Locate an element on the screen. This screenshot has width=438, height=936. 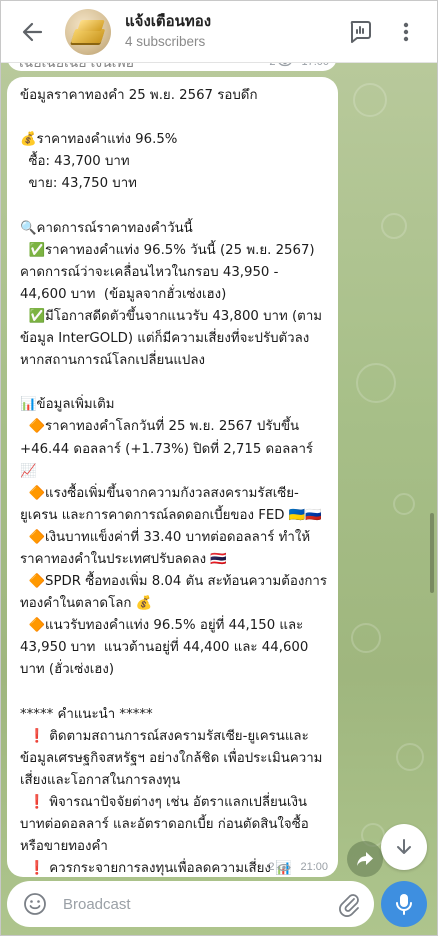
smiley-icon is located at coordinates (35, 904).